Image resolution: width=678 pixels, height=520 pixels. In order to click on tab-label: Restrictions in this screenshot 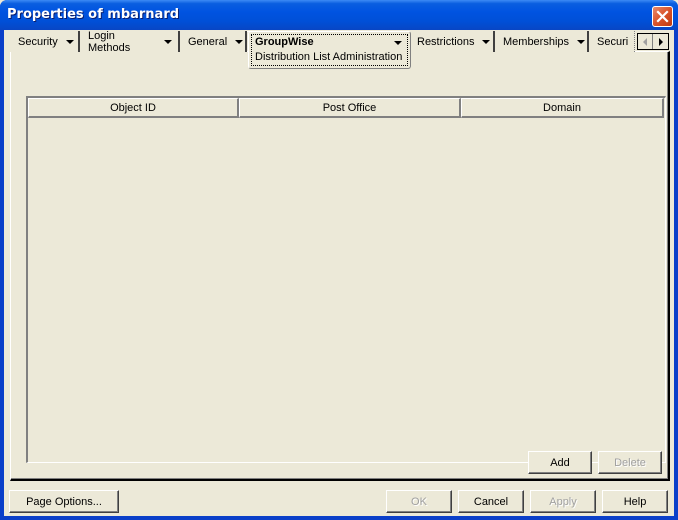, I will do `click(446, 41)`.